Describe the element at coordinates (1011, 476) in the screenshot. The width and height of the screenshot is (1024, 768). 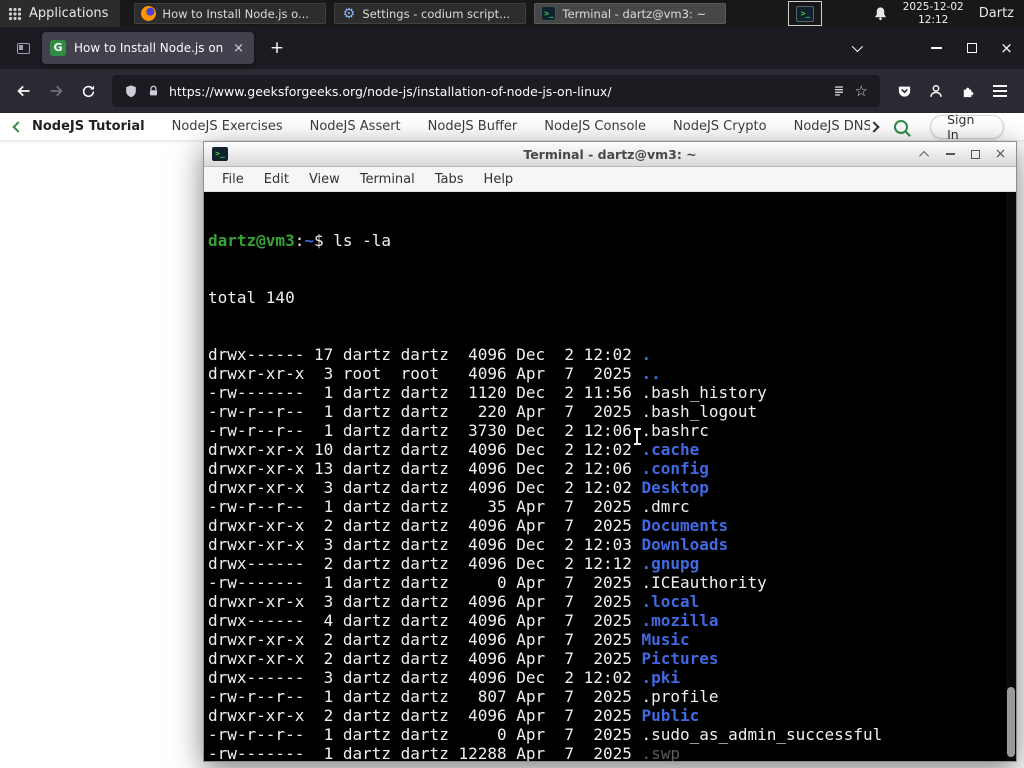
I see `terminal-scrollbar` at that location.